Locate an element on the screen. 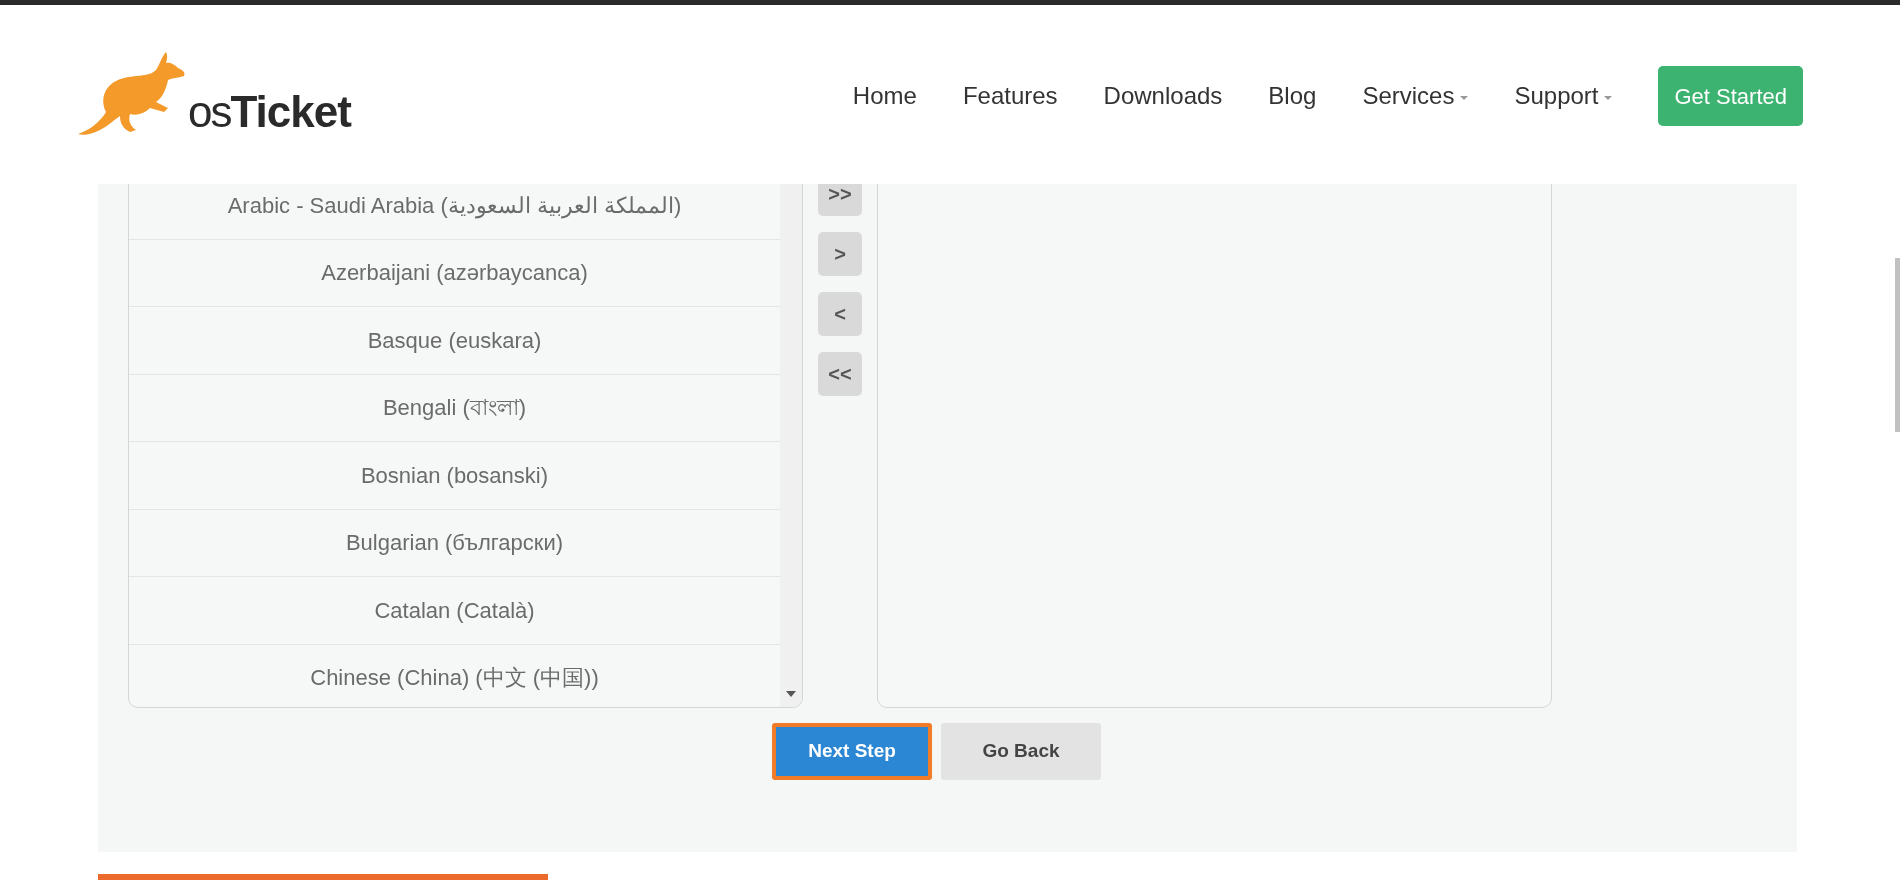  language-option: Azerbaijani (azərbaycanca) is located at coordinates (454, 273).